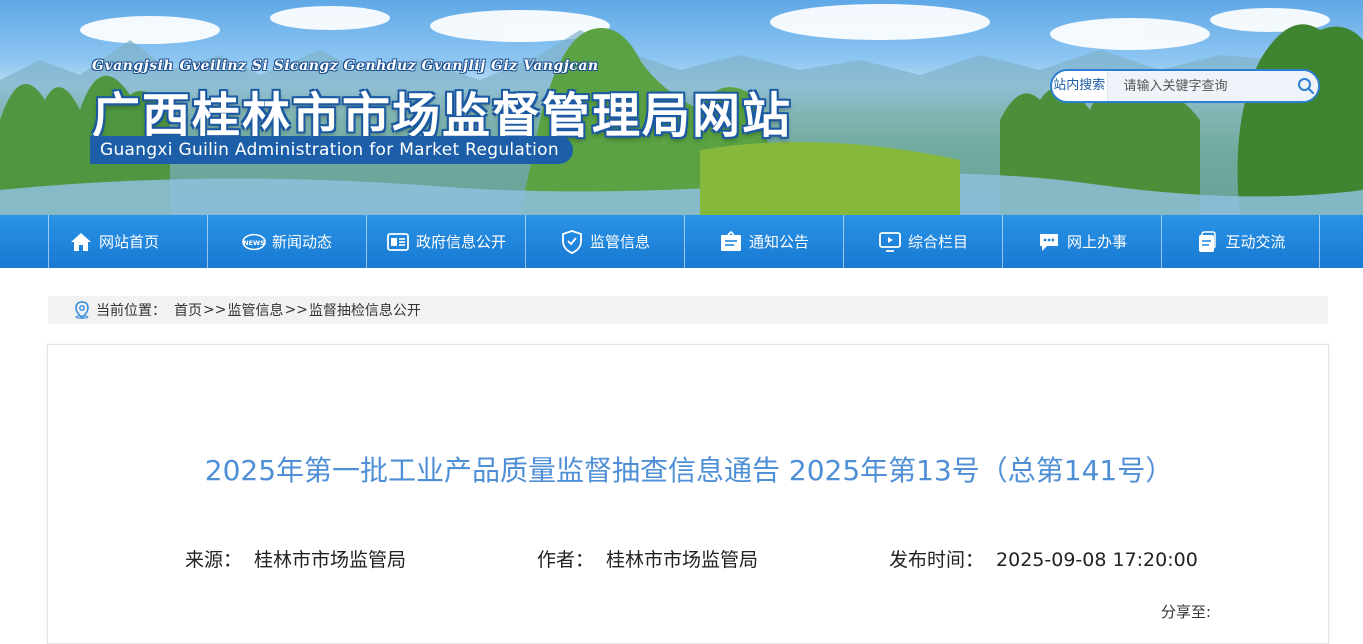 The width and height of the screenshot is (1363, 644). I want to click on search-label: 站内搜索, so click(1080, 86).